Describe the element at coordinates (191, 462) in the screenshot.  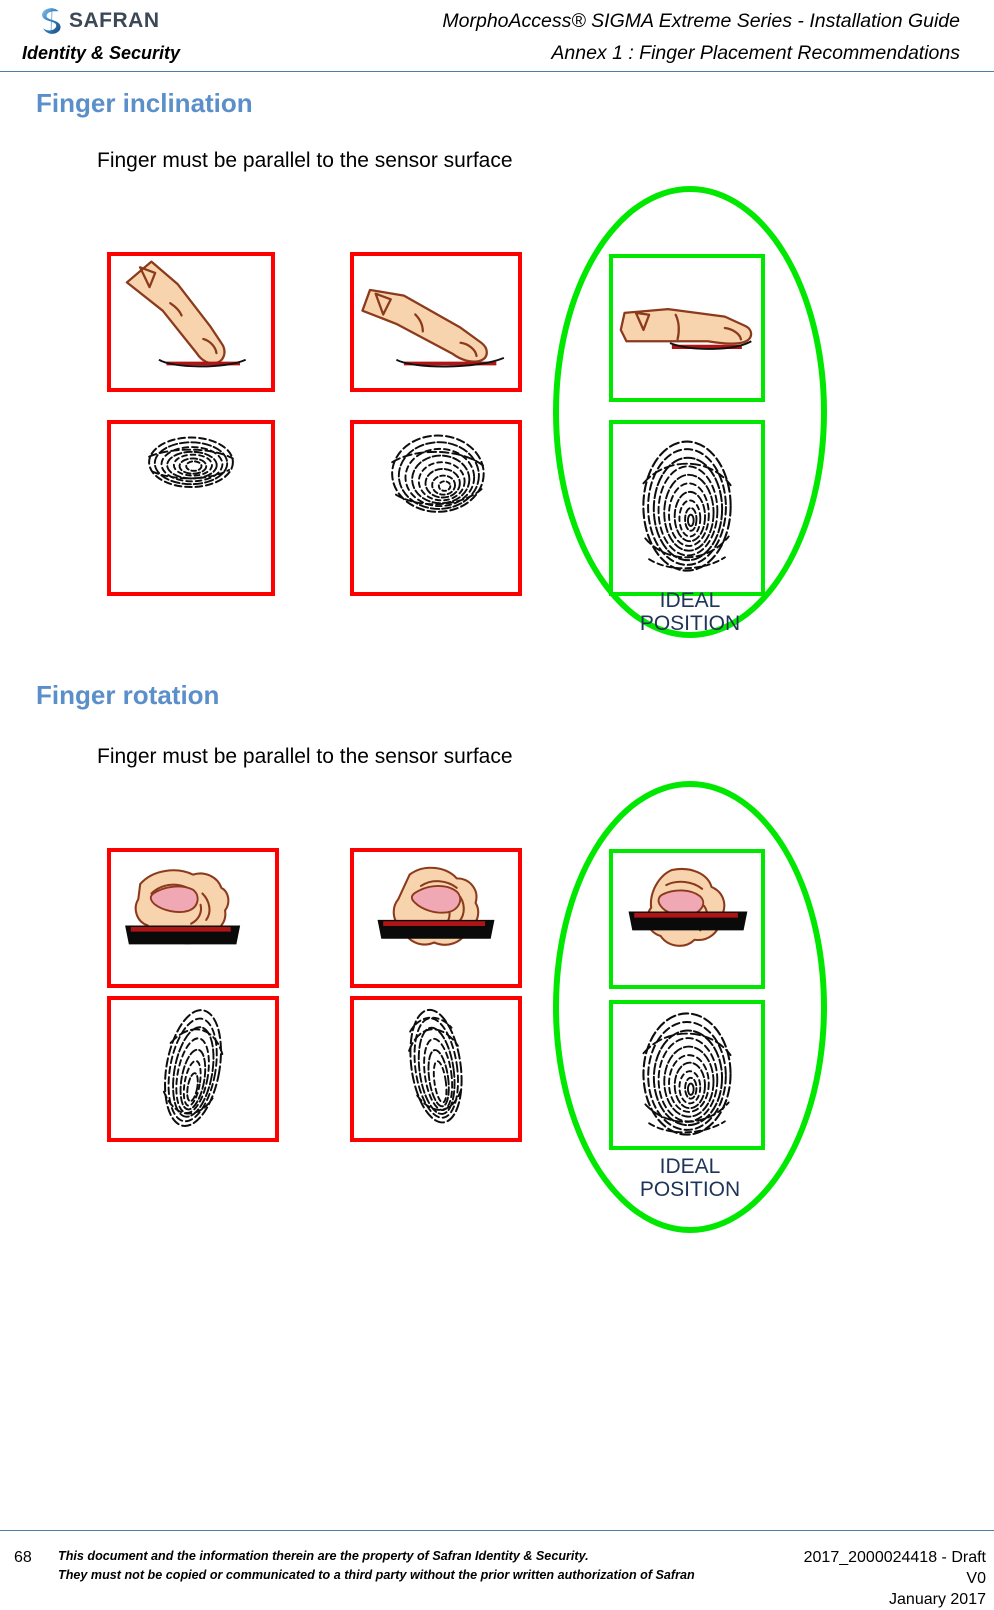
I see `small-partial-fingerprint-image` at that location.